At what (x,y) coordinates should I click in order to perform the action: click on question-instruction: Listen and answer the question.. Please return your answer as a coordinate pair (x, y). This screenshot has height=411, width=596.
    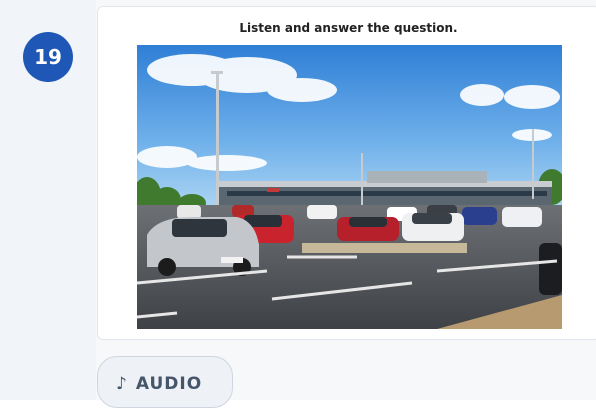
    Looking at the image, I should click on (348, 28).